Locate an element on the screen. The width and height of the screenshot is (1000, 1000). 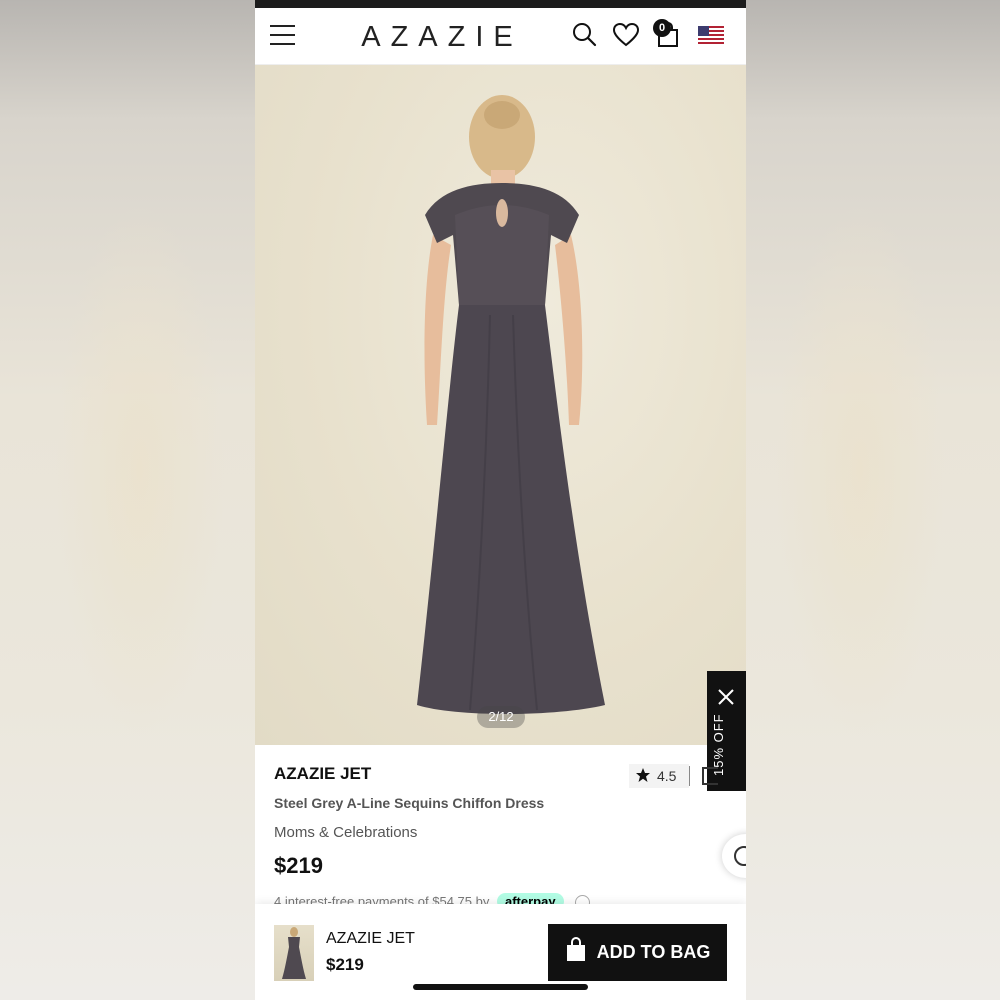
shopping-bag-icon: 0 is located at coordinates (667, 34).